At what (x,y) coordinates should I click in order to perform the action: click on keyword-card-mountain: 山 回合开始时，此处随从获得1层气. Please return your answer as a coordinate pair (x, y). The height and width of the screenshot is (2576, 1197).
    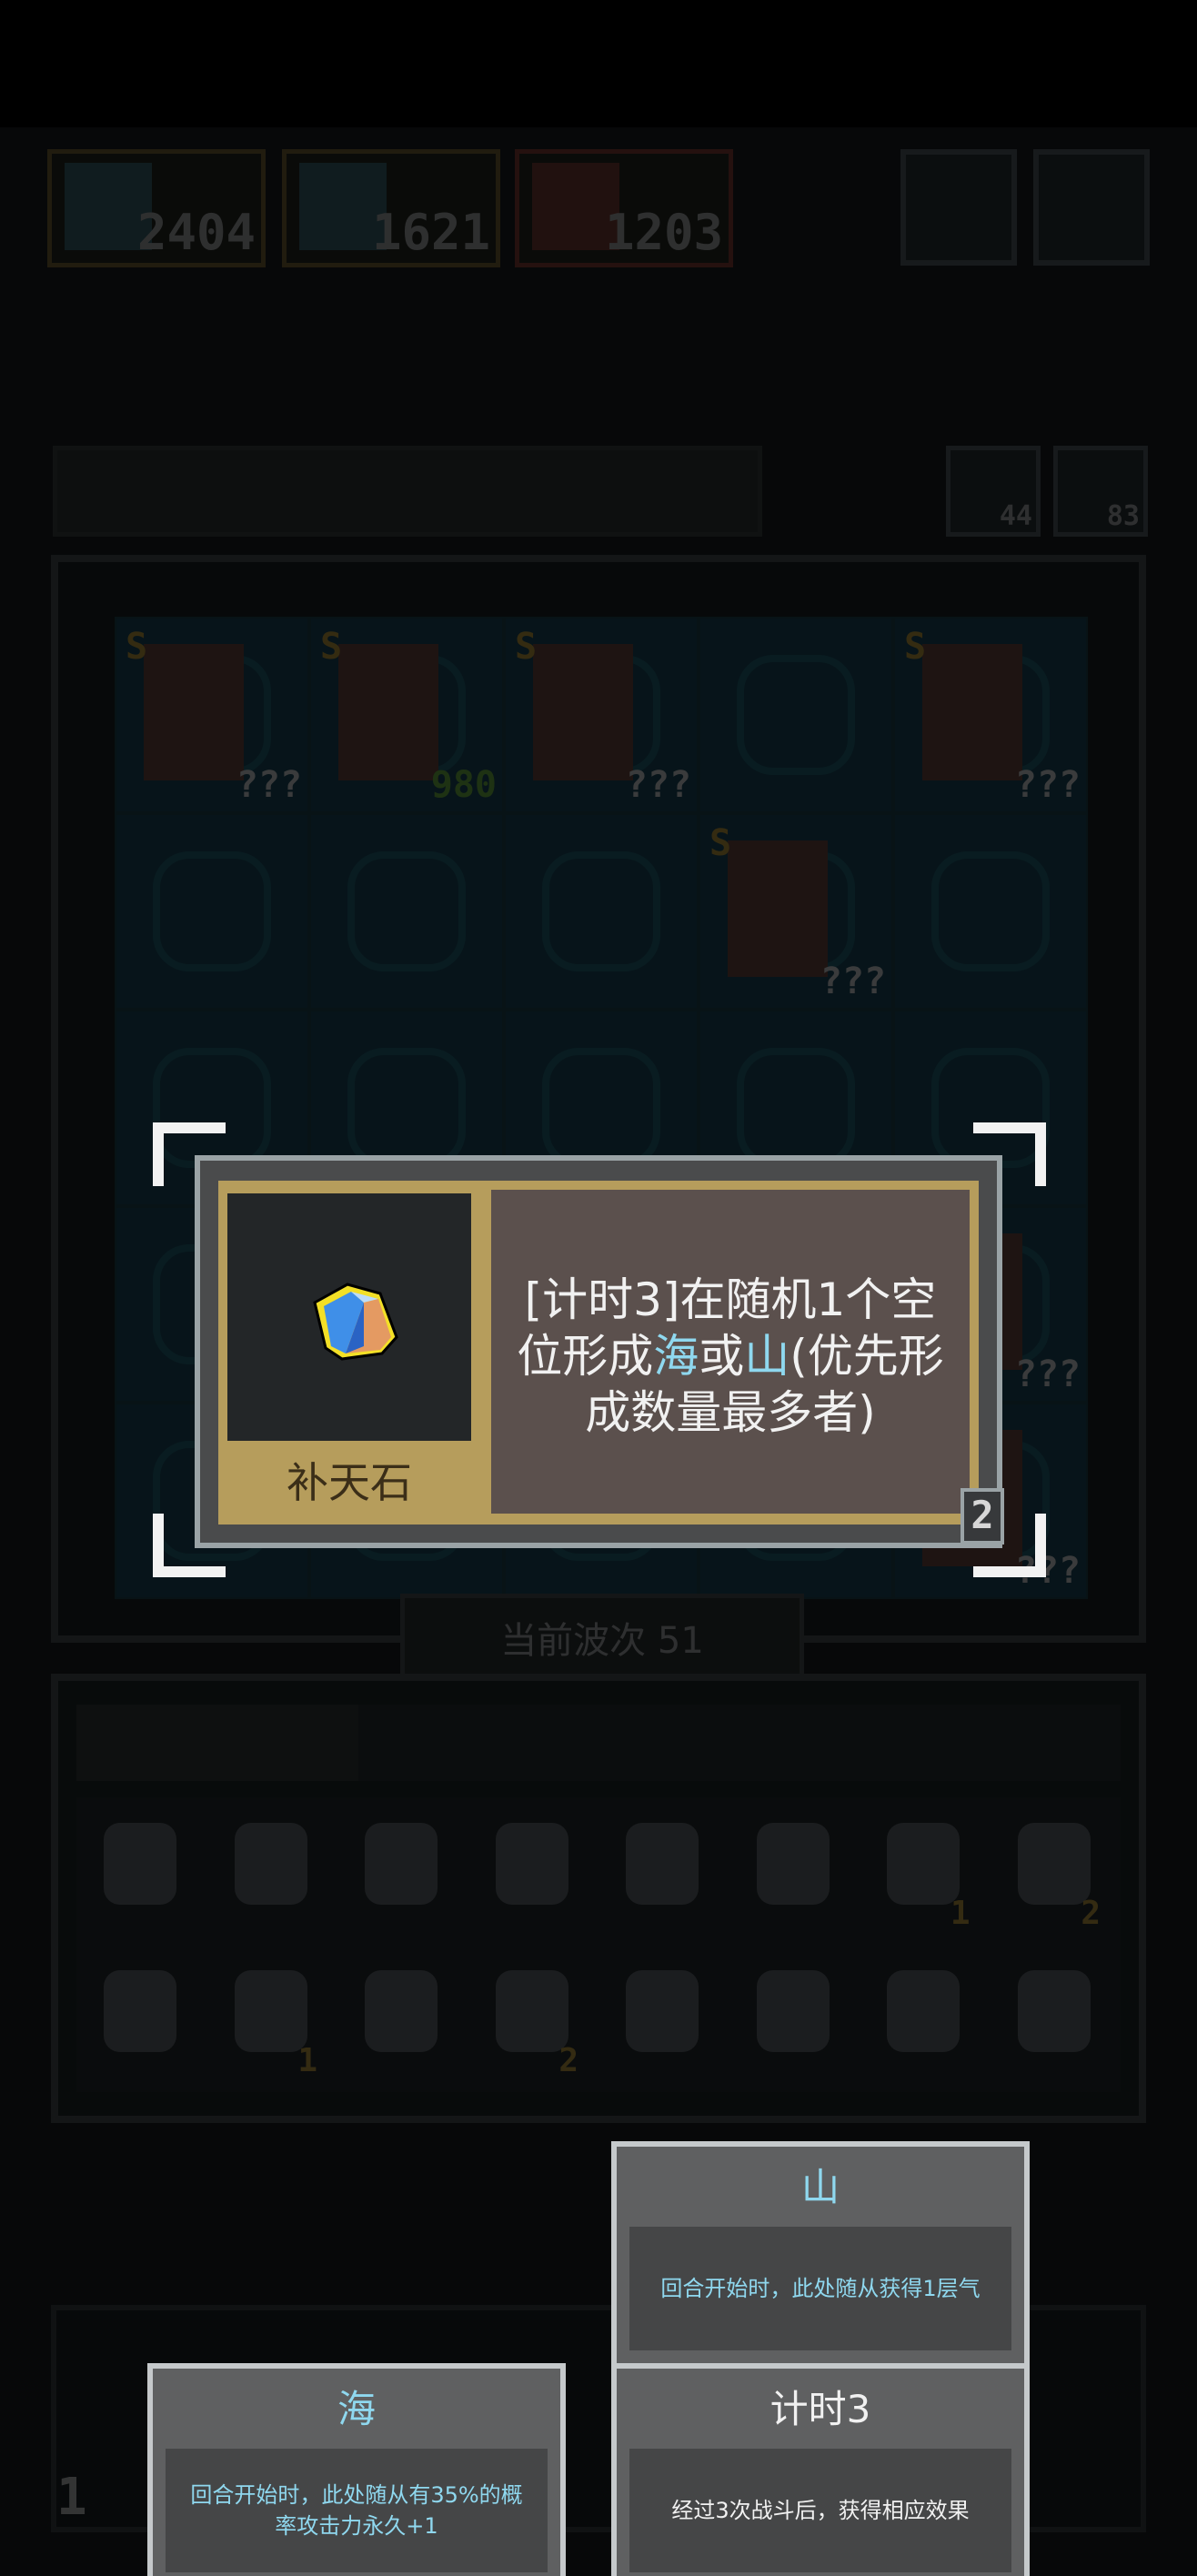
    Looking at the image, I should click on (820, 2255).